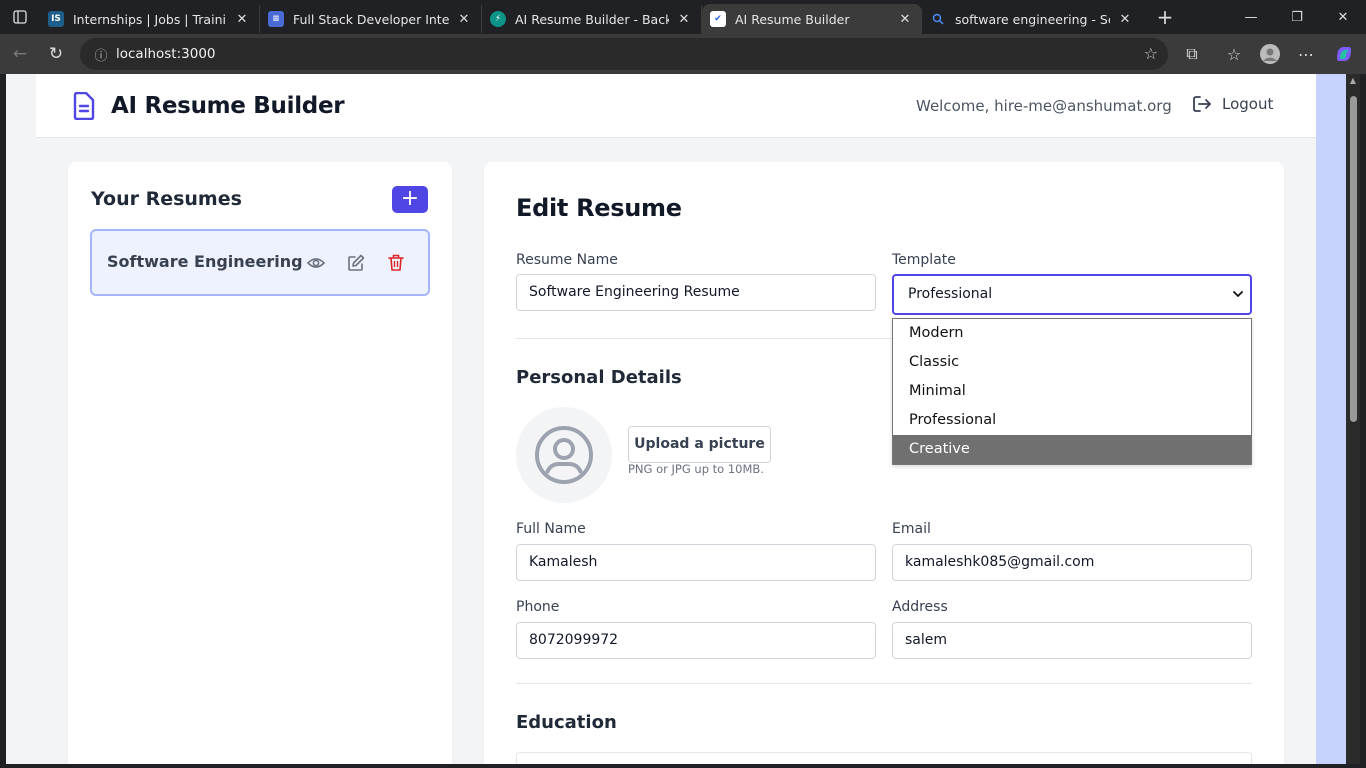  I want to click on brand: AI Resume Builder, so click(208, 106).